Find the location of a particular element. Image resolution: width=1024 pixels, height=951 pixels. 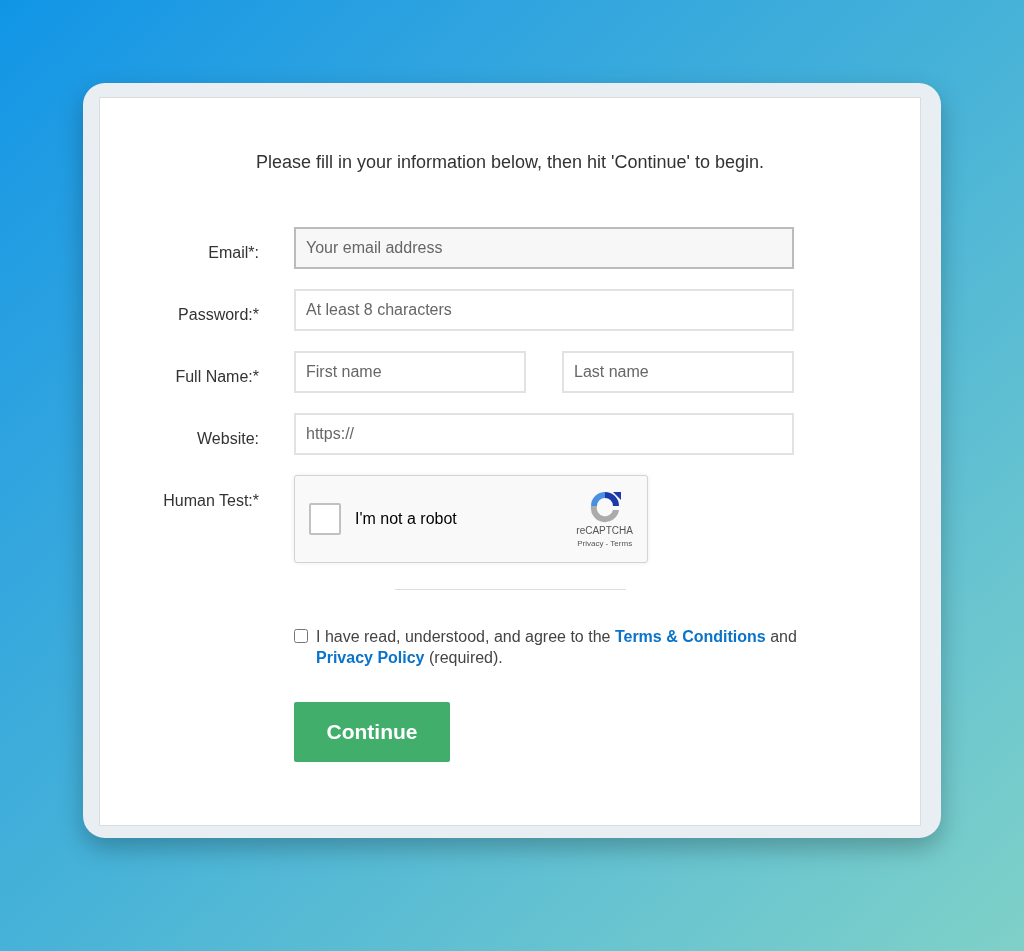

captcha-label: I'm not a robot is located at coordinates (406, 519).